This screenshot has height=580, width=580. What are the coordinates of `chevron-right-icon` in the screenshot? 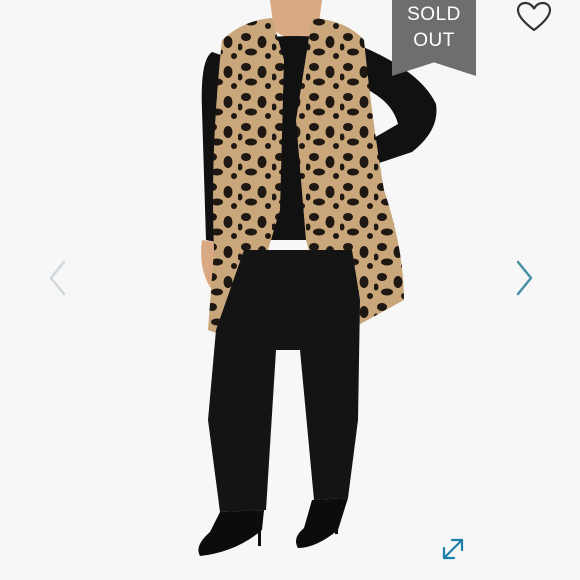 It's located at (524, 278).